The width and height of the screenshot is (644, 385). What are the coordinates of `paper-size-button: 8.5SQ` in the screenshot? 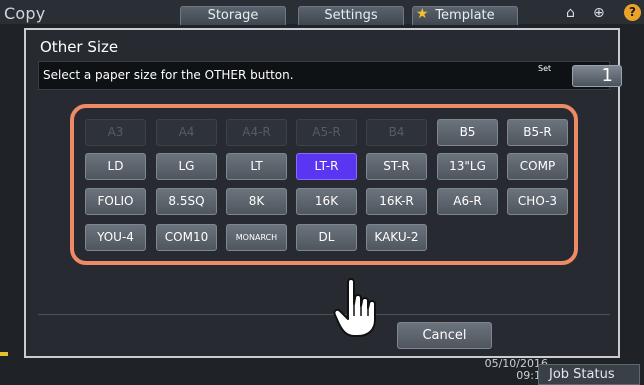 It's located at (186, 201).